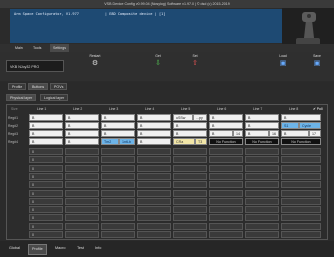 Image resolution: width=334 pixels, height=257 pixels. What do you see at coordinates (310, 125) in the screenshot?
I see `cell-extra: Cycle` at bounding box center [310, 125].